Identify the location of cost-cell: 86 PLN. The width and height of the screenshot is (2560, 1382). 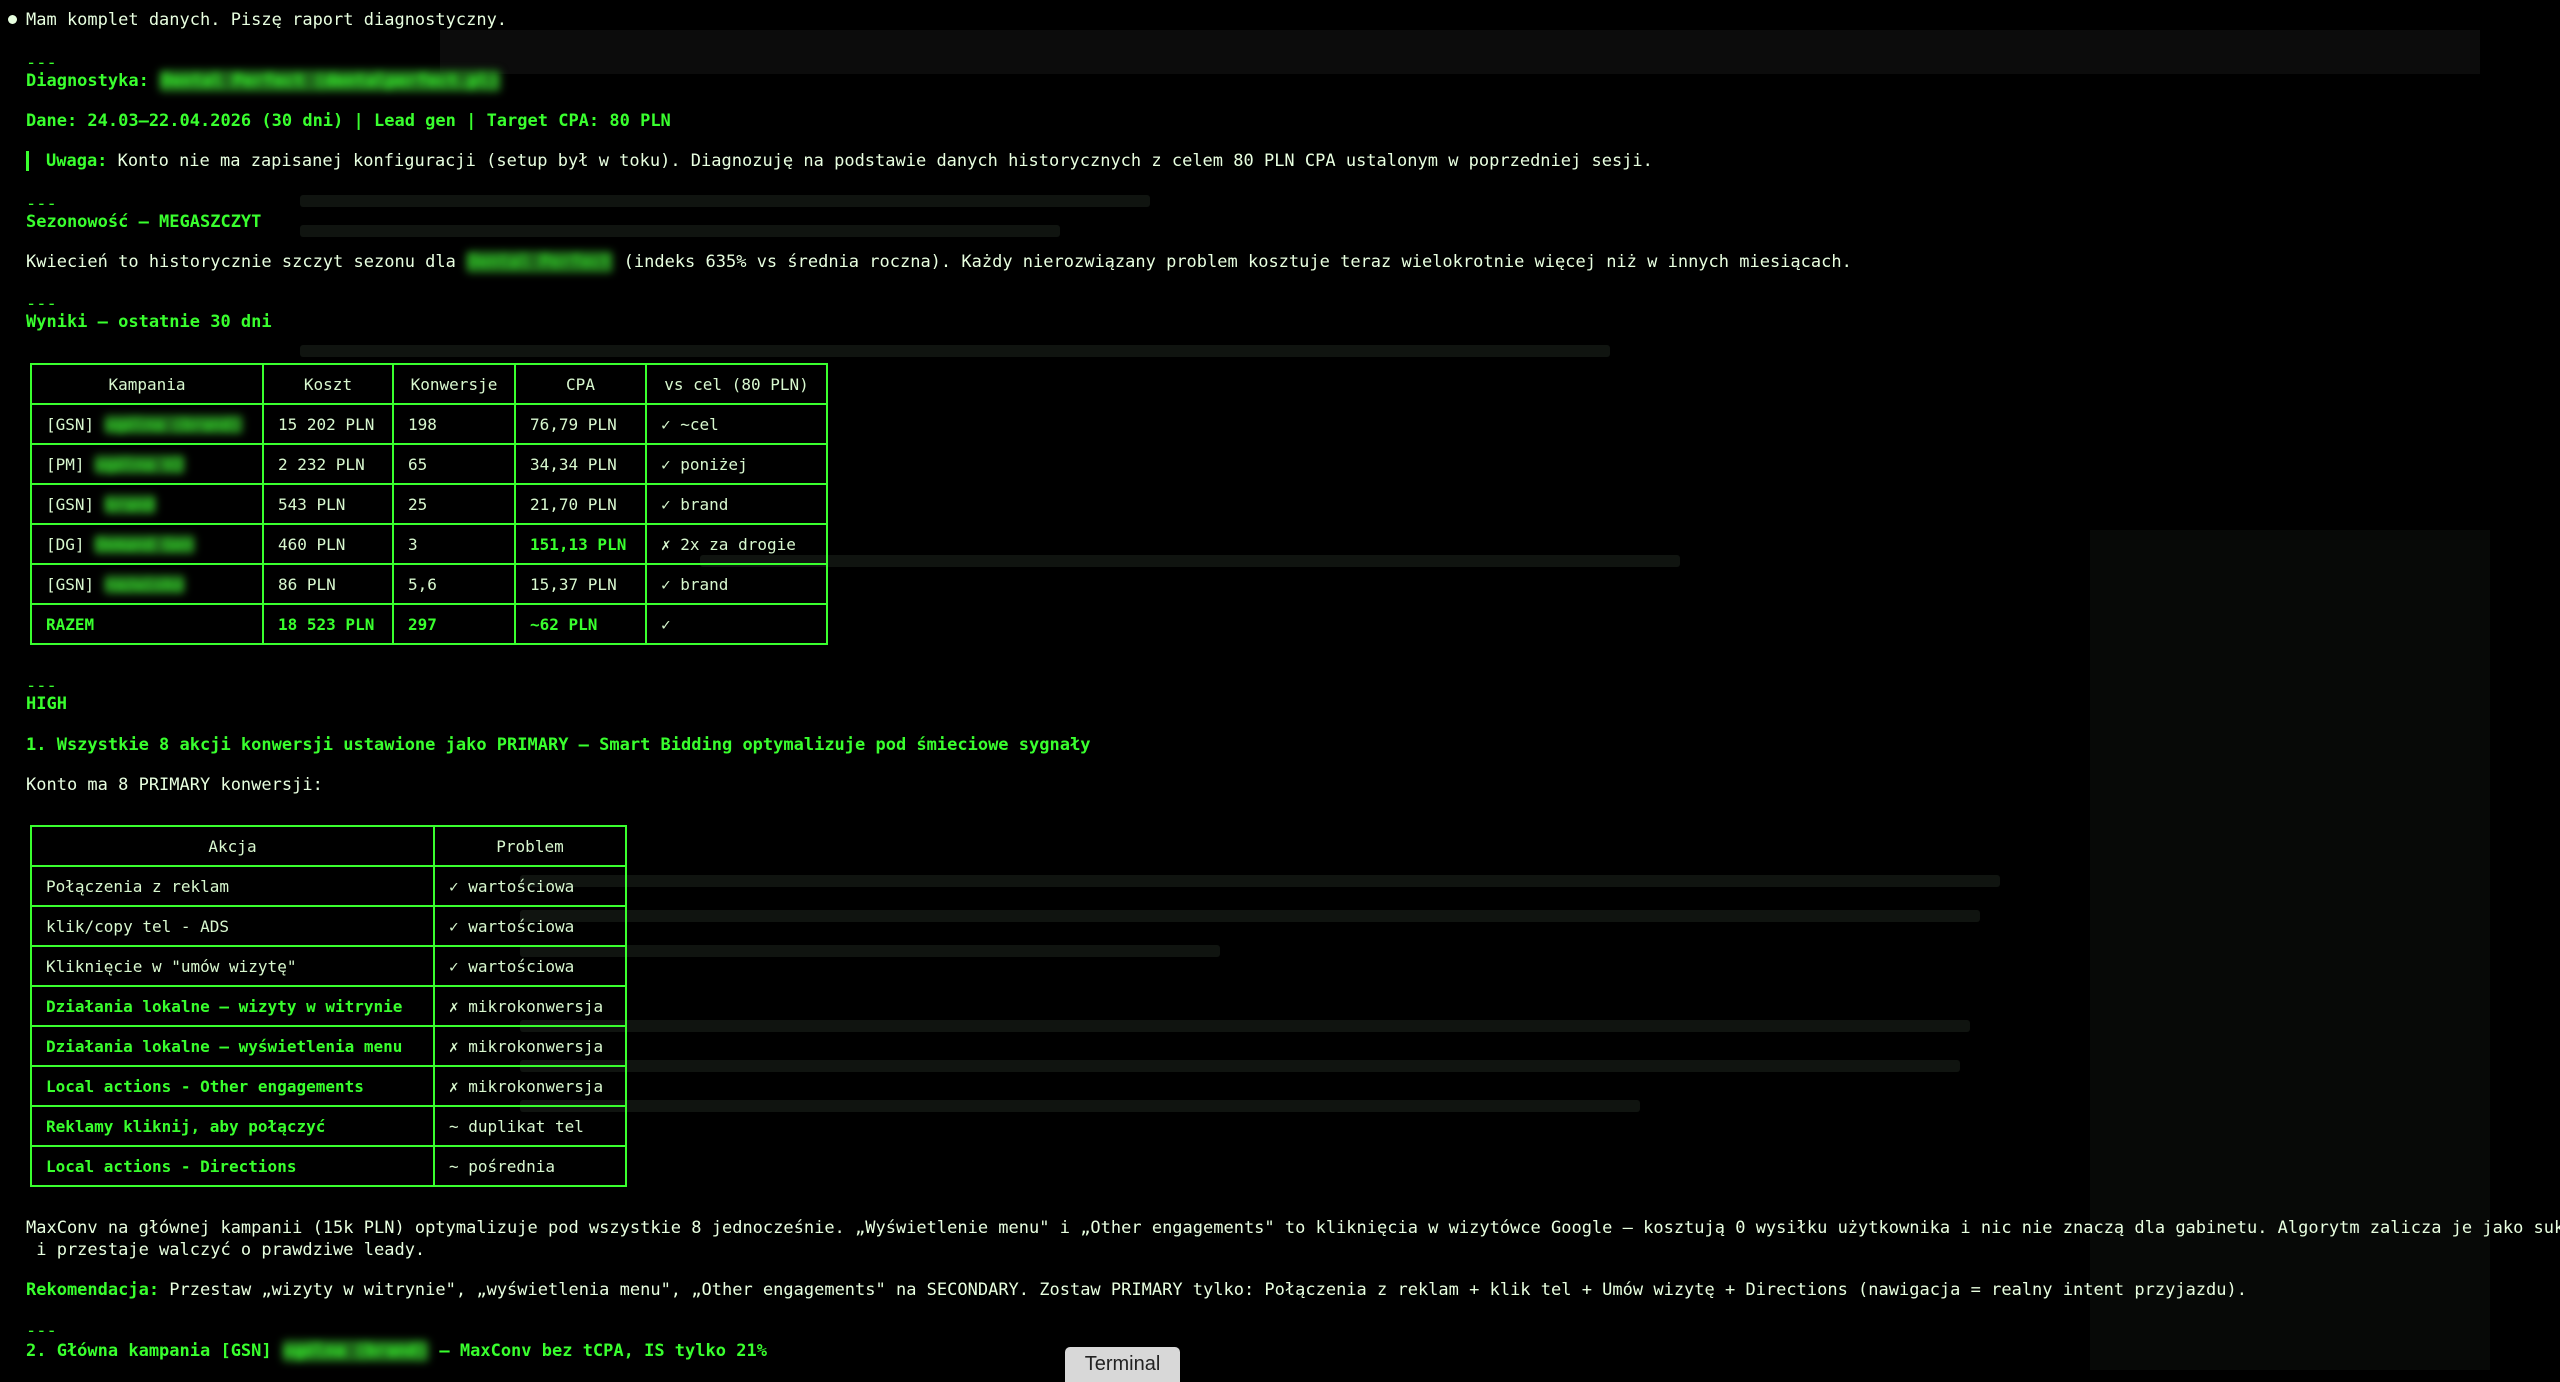
(328, 584).